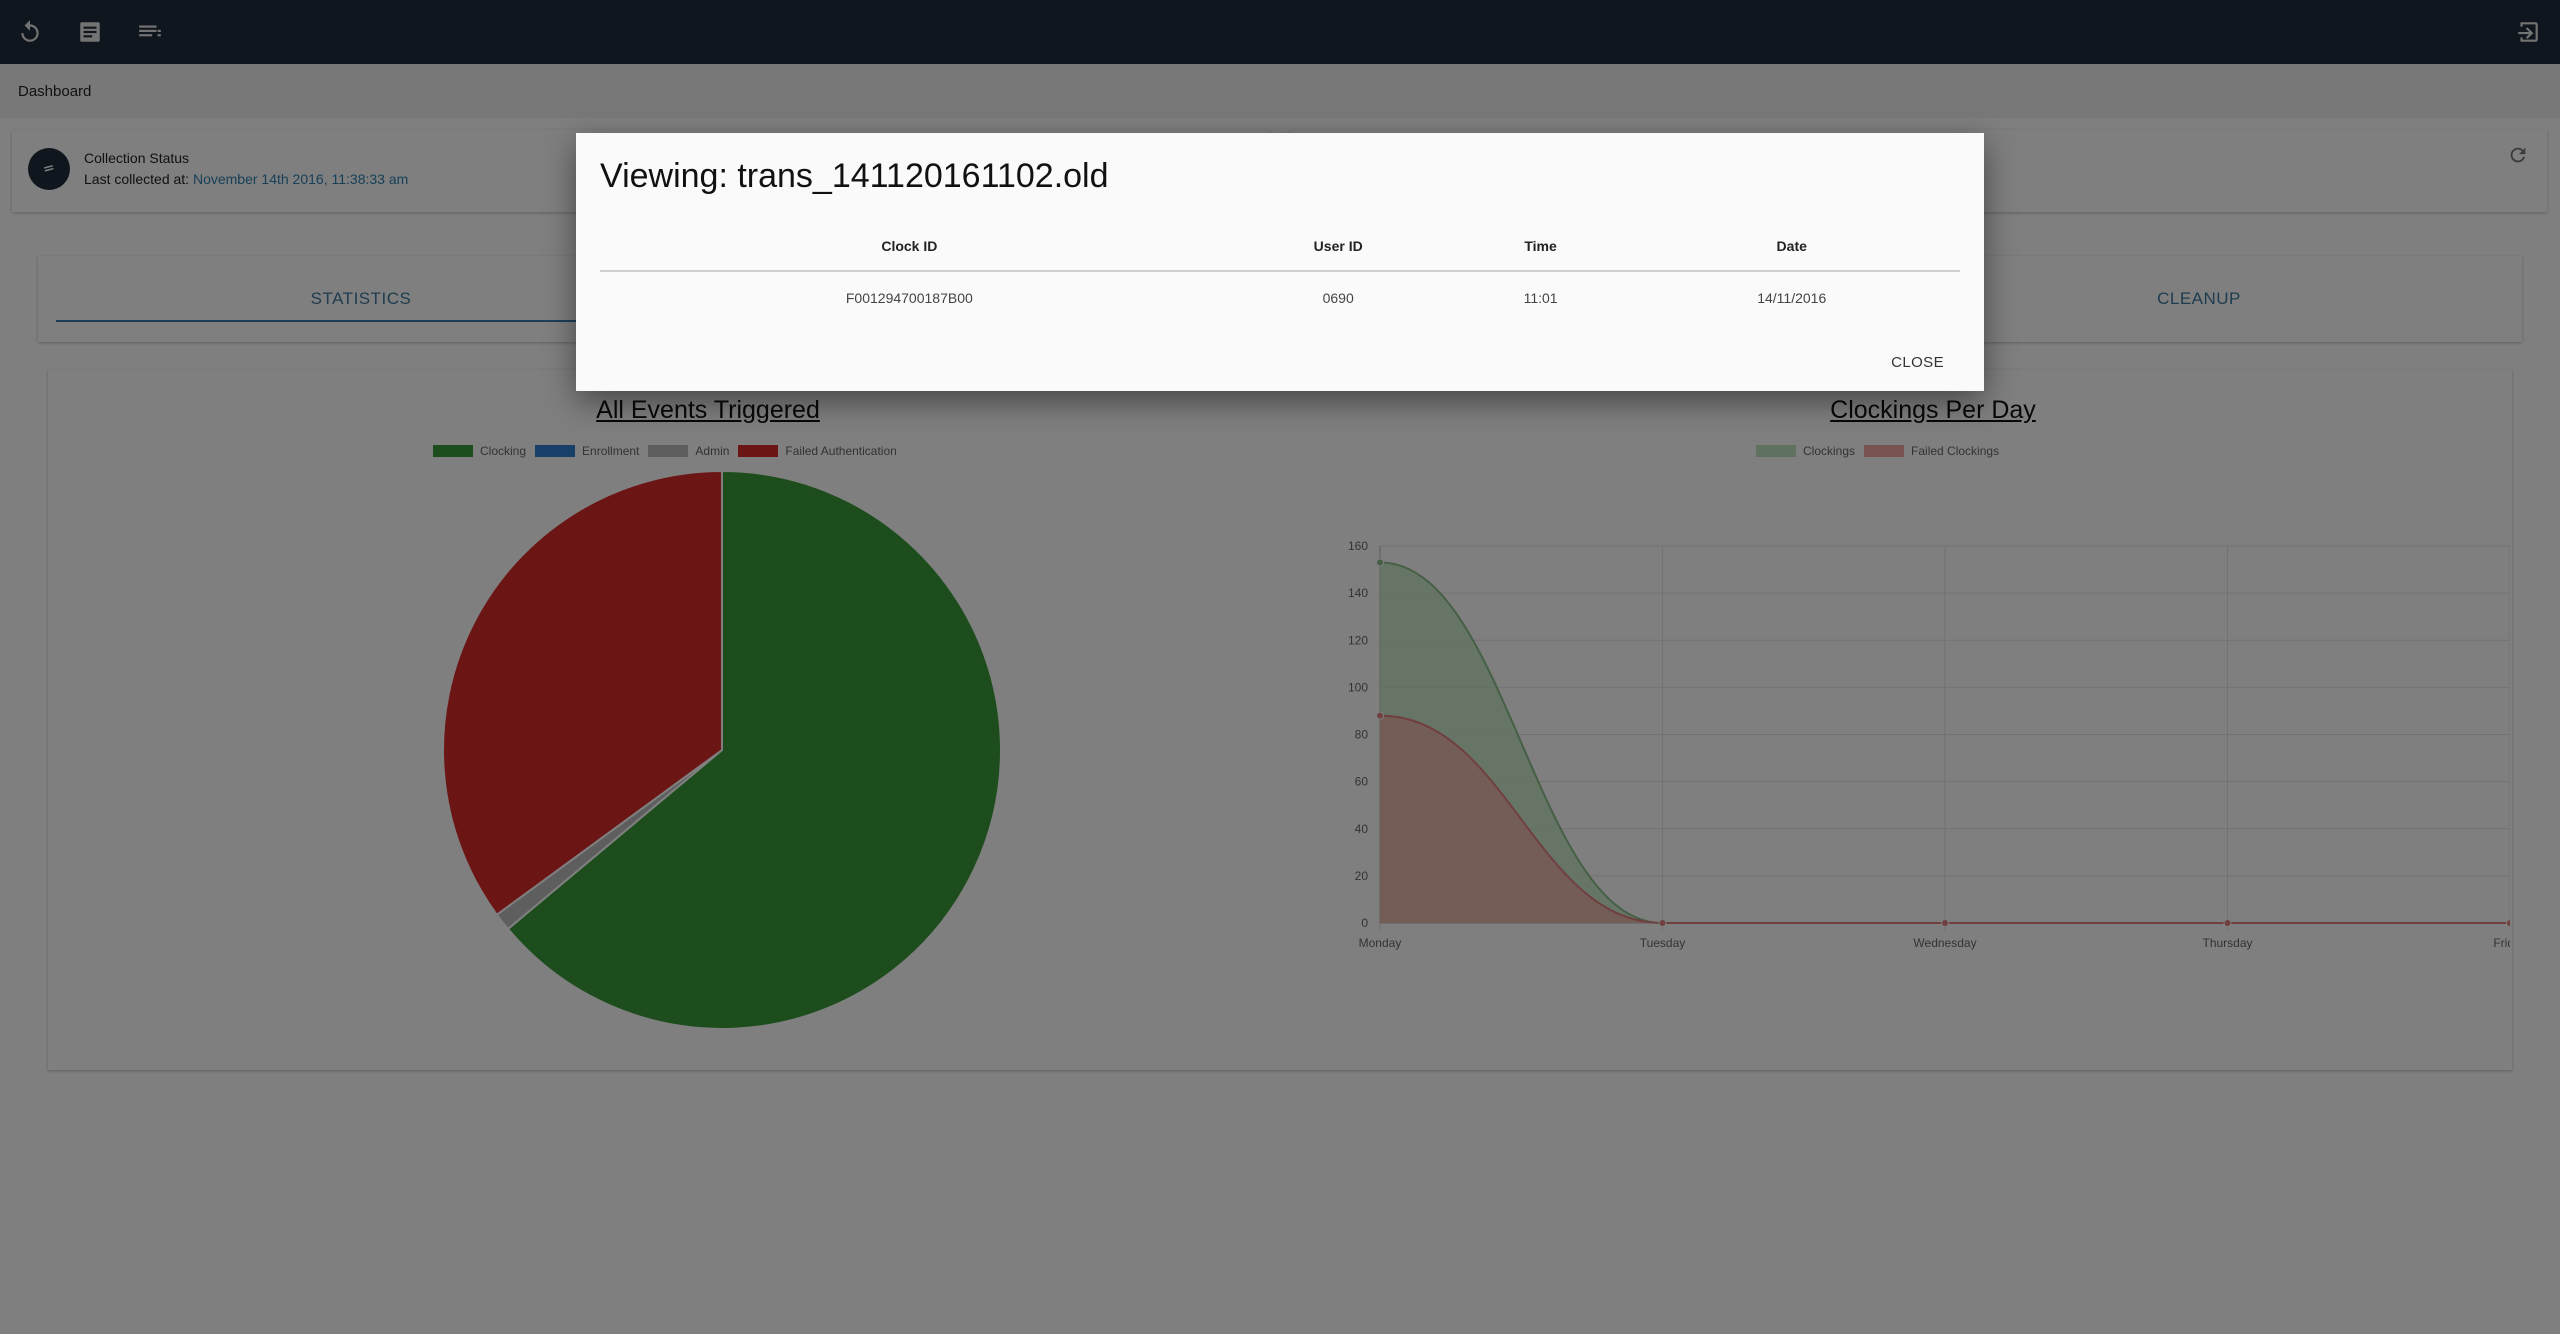 This screenshot has width=2560, height=1334. Describe the element at coordinates (1792, 297) in the screenshot. I see `cell-date: 14/11/2016` at that location.